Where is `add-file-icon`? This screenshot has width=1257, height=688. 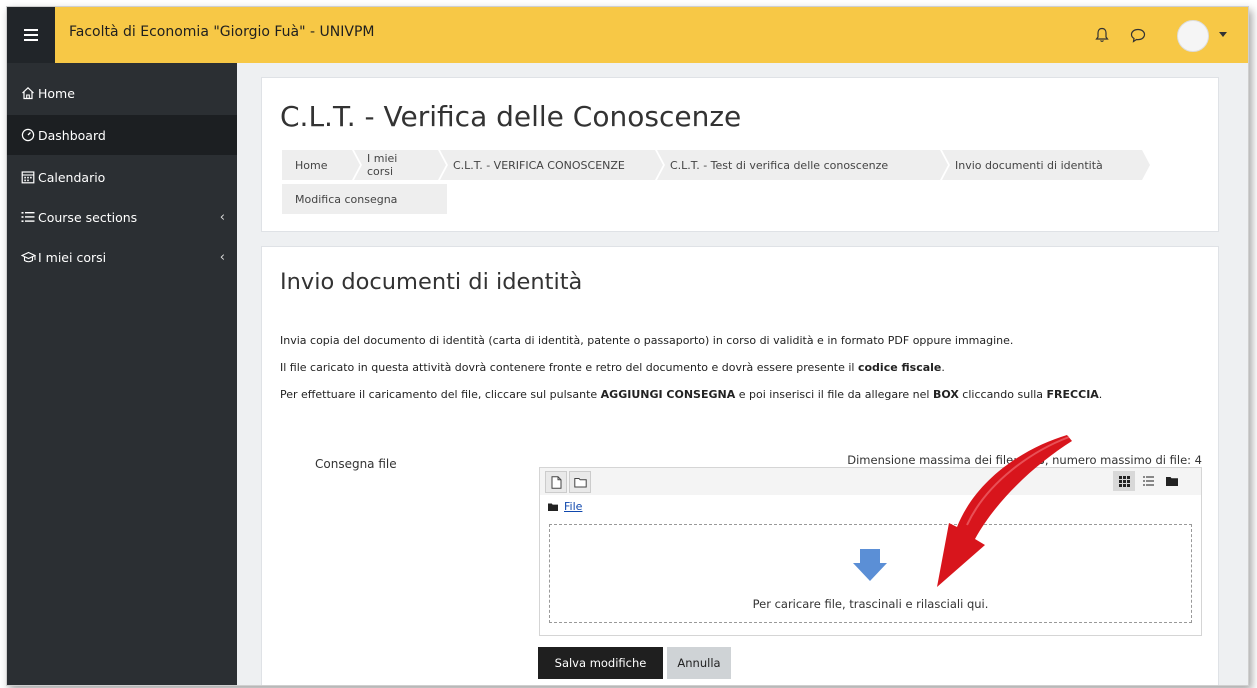 add-file-icon is located at coordinates (556, 482).